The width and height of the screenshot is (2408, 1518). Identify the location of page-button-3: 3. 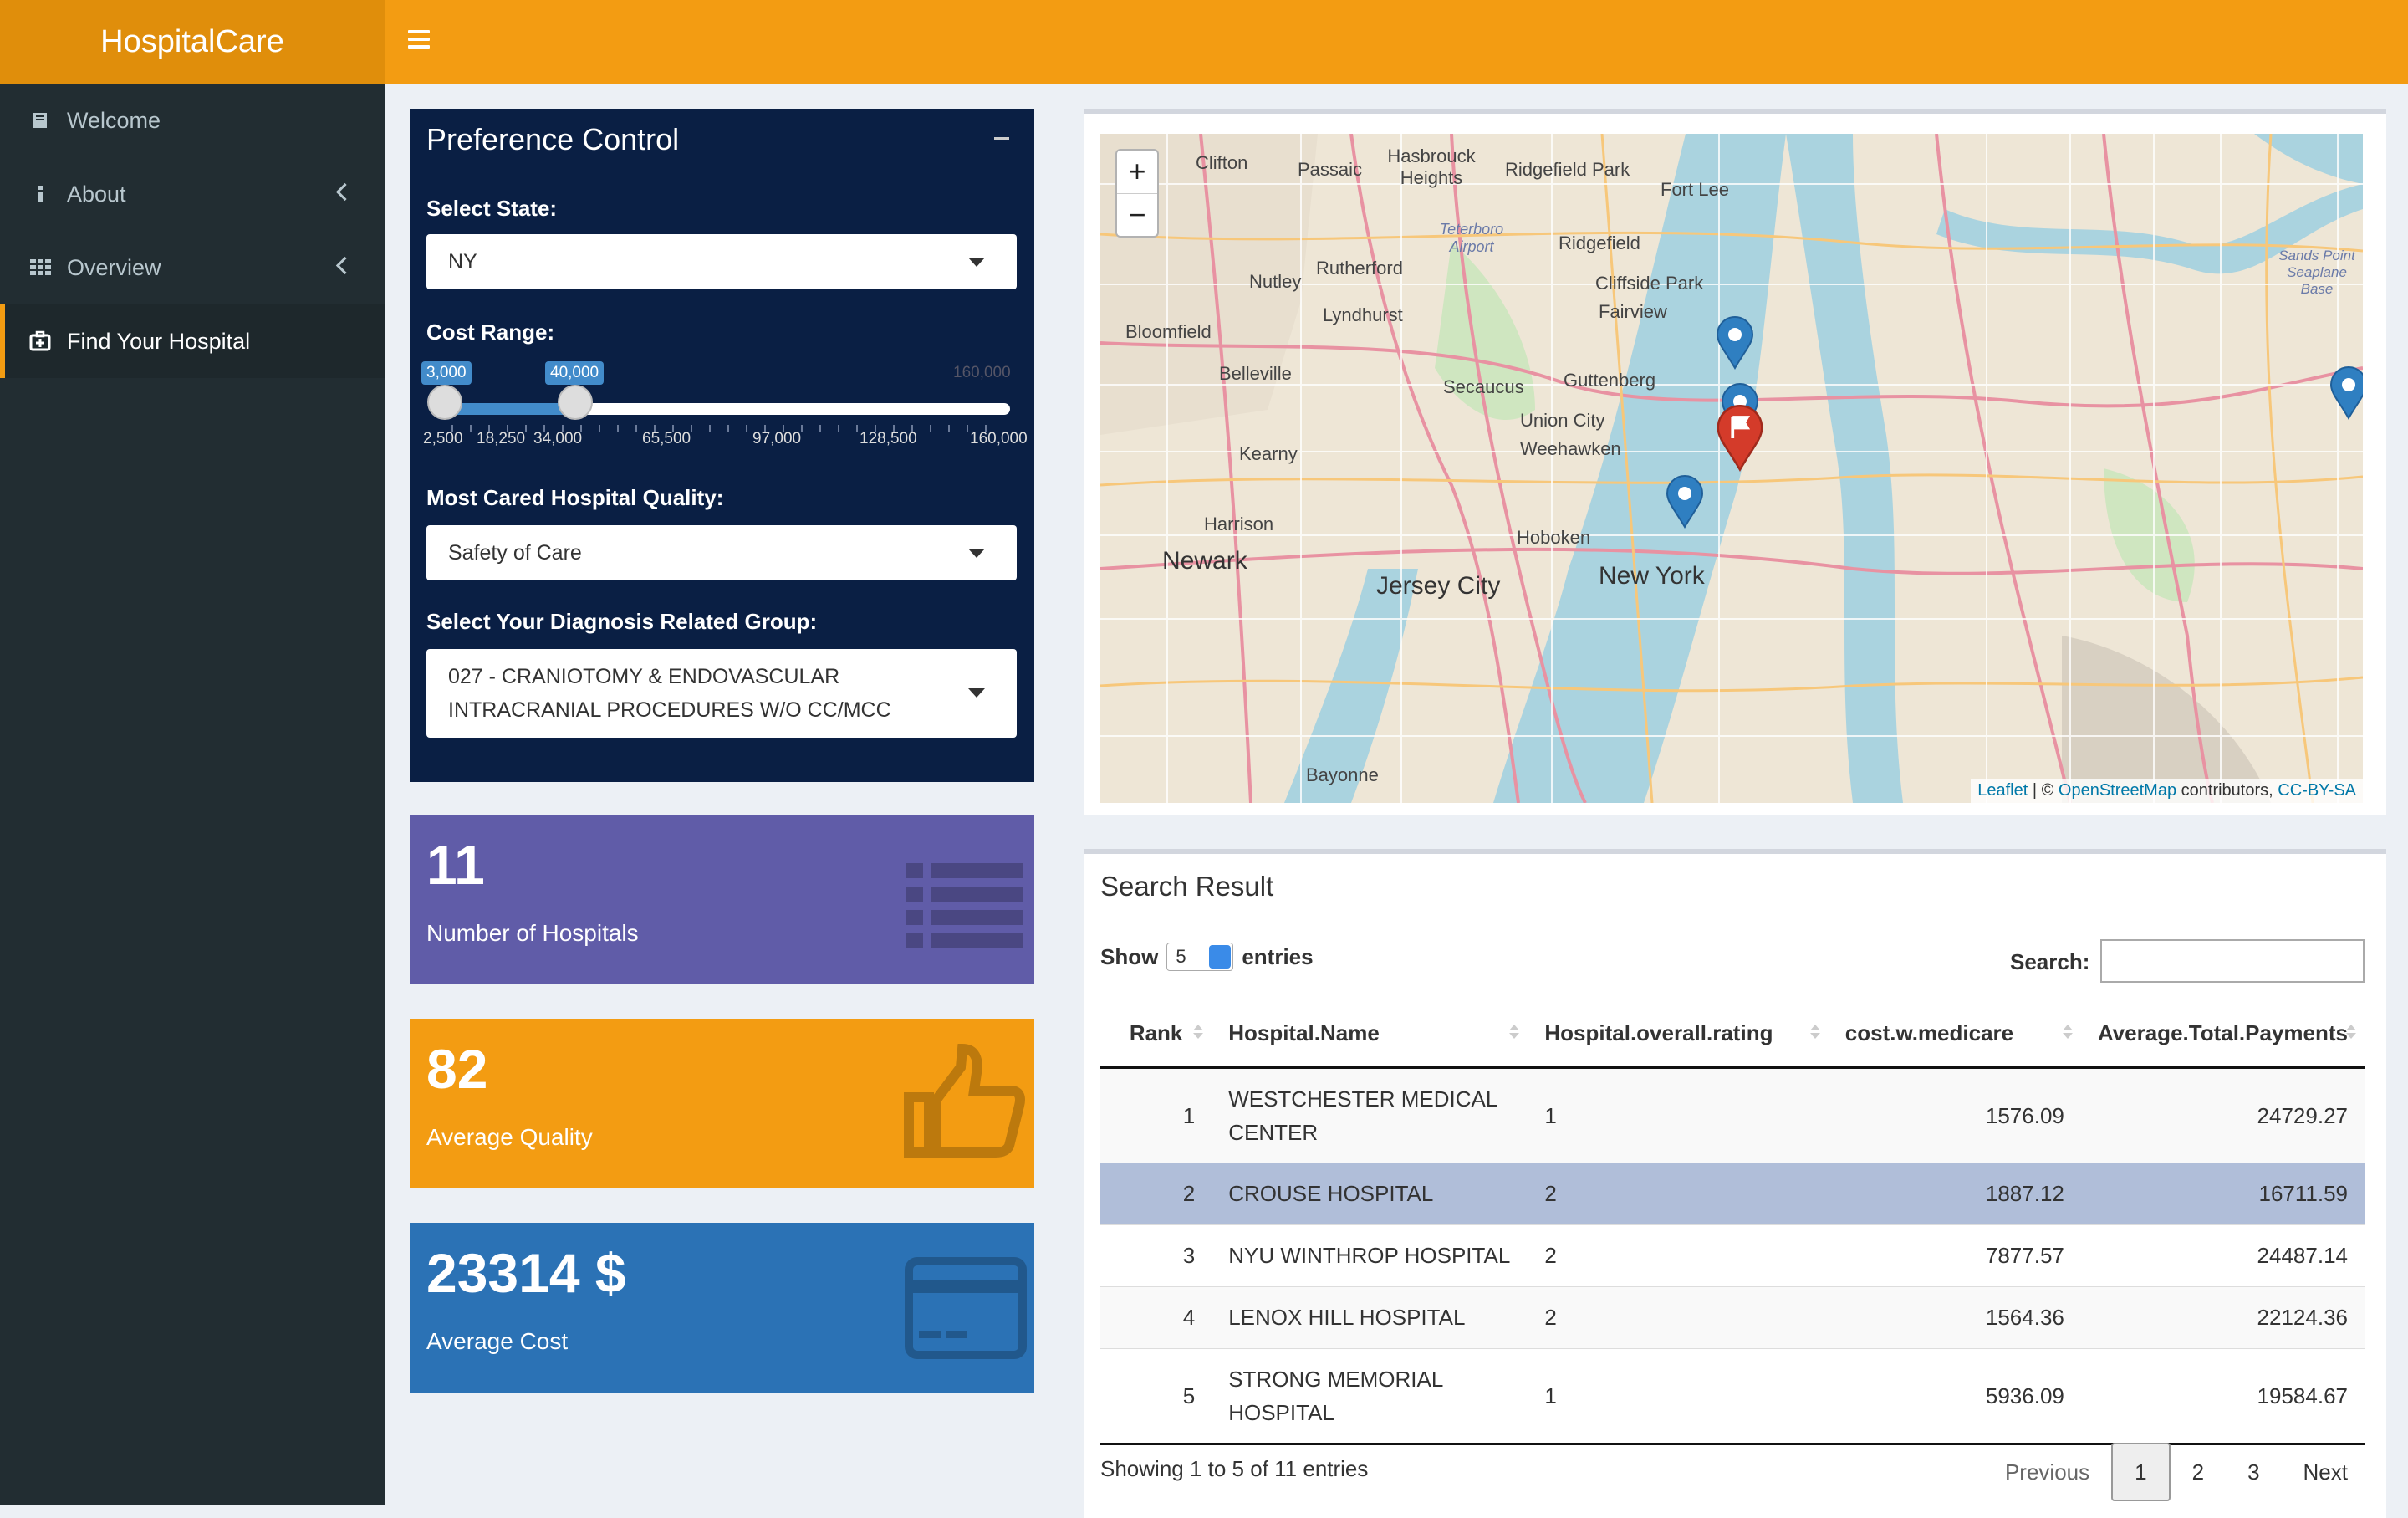
(2253, 1472).